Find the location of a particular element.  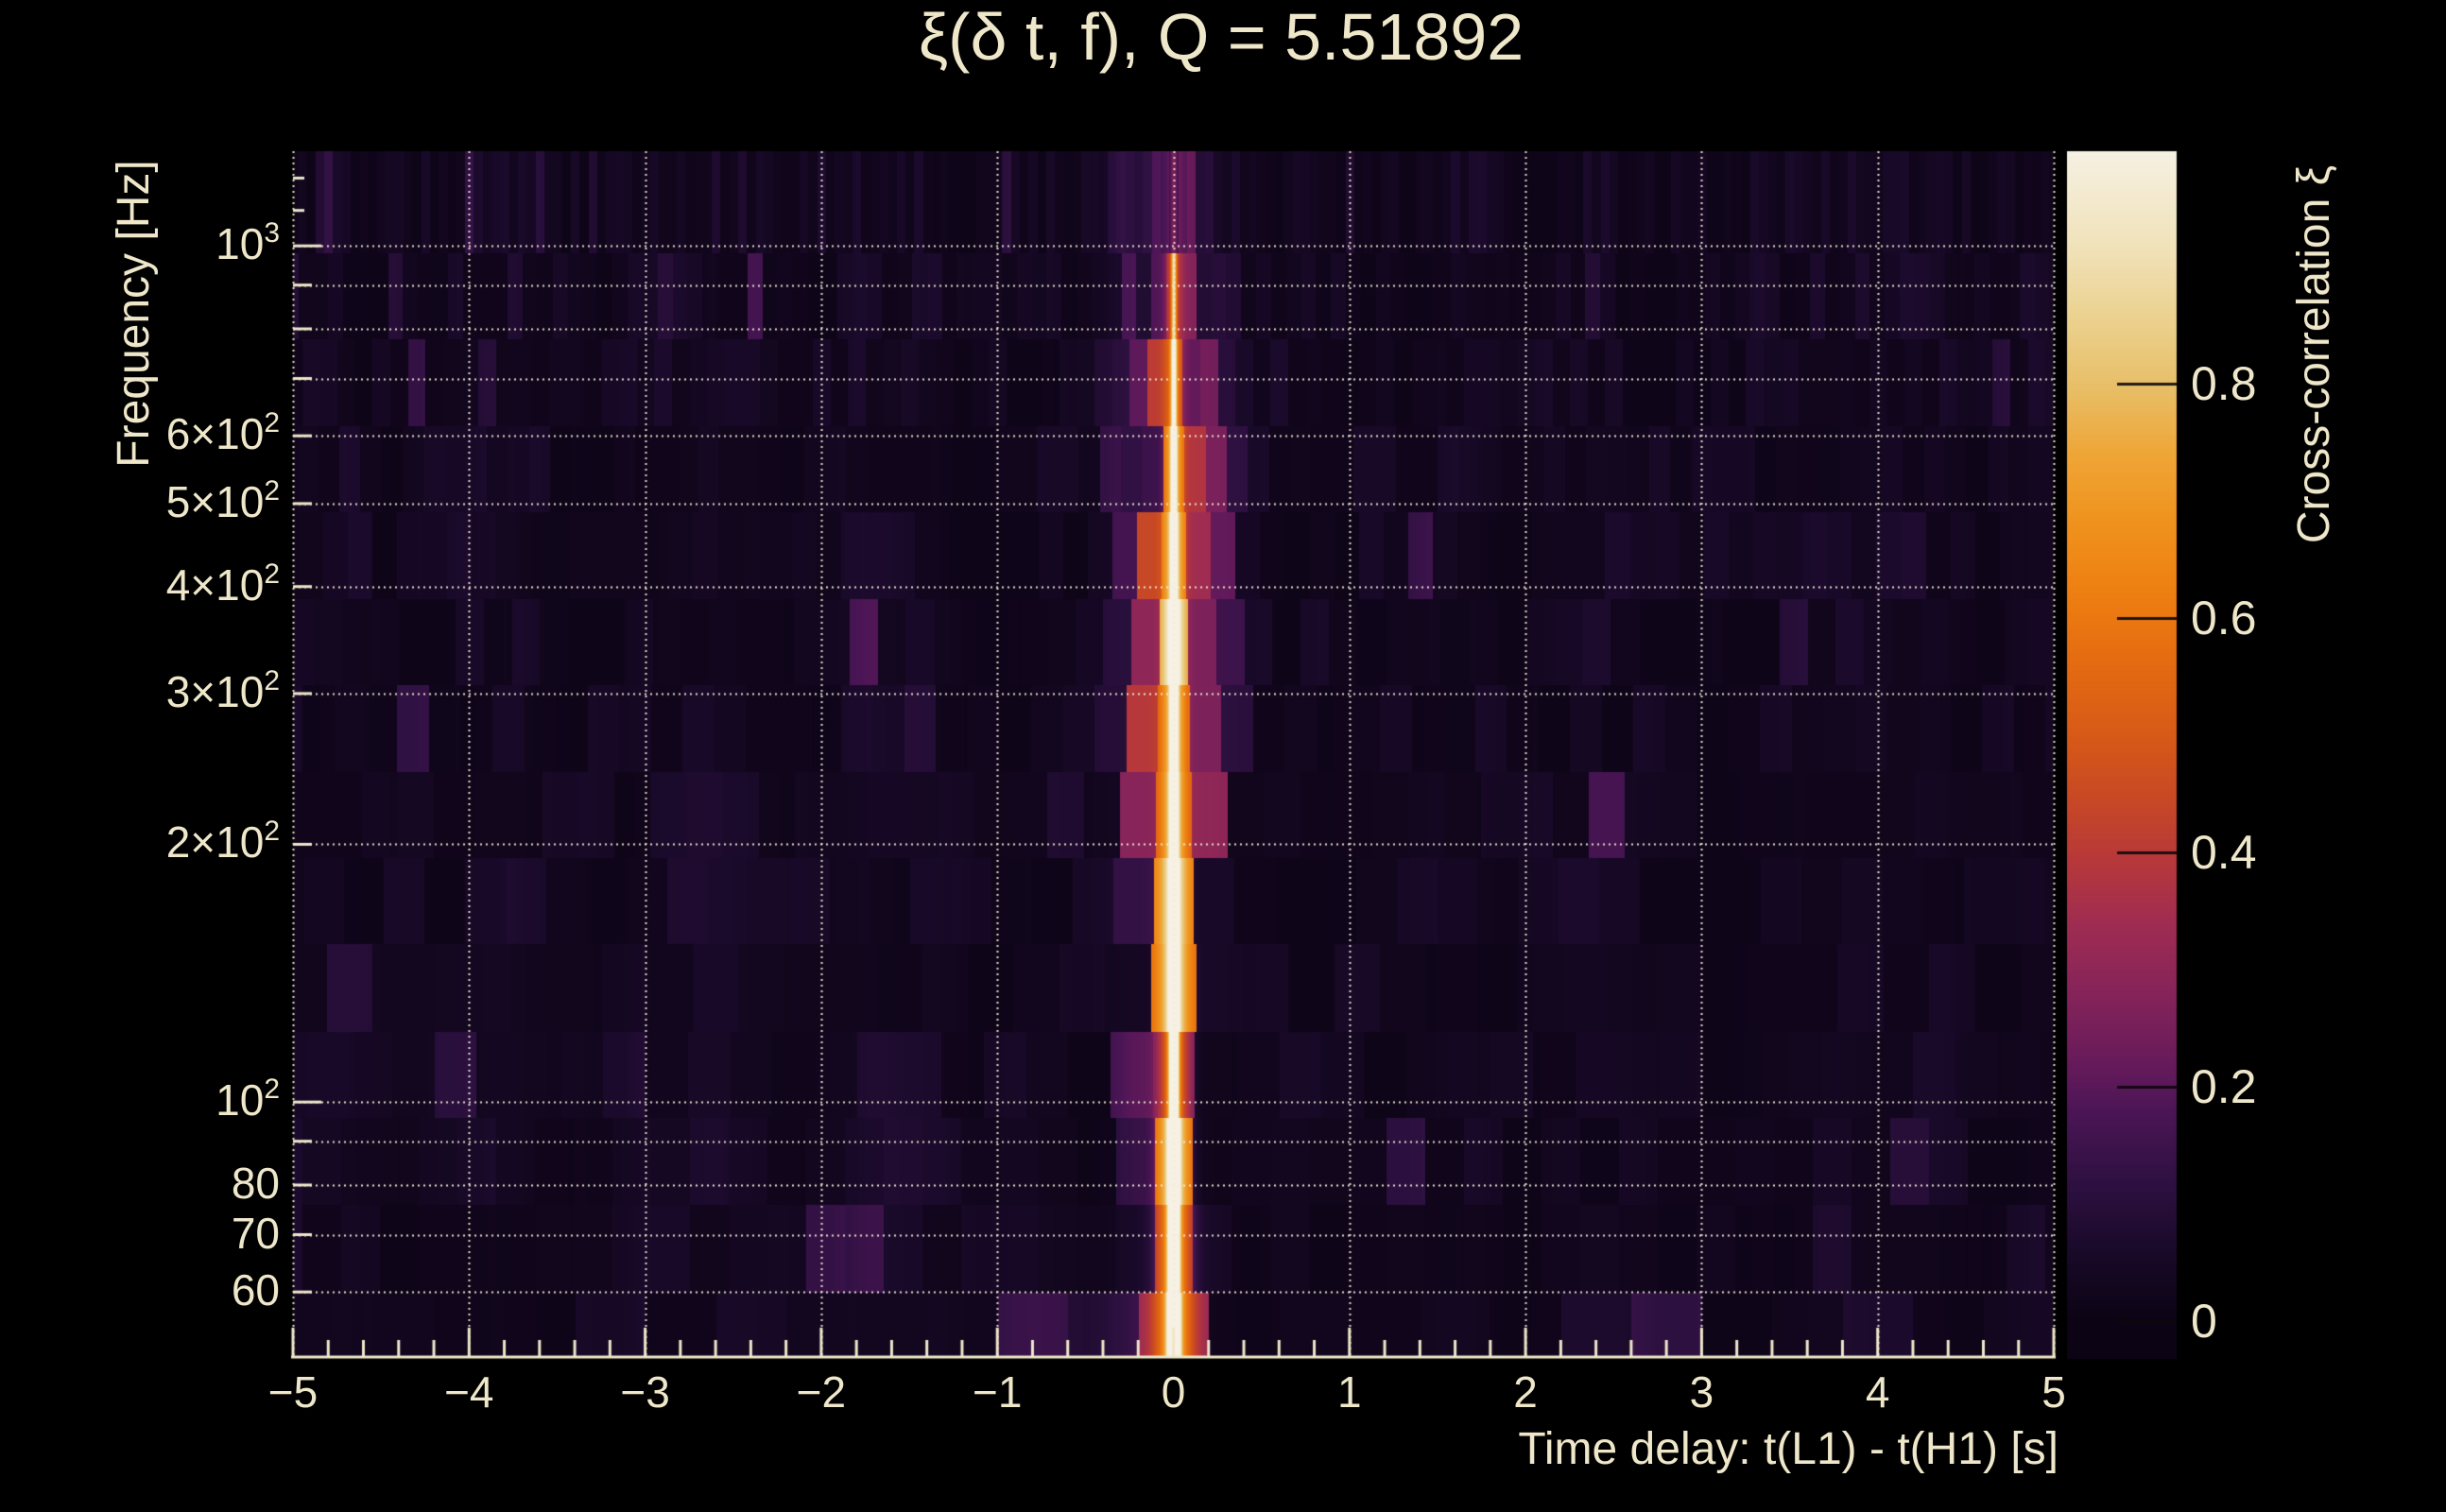

x-tick-label: 1 is located at coordinates (1349, 1392).